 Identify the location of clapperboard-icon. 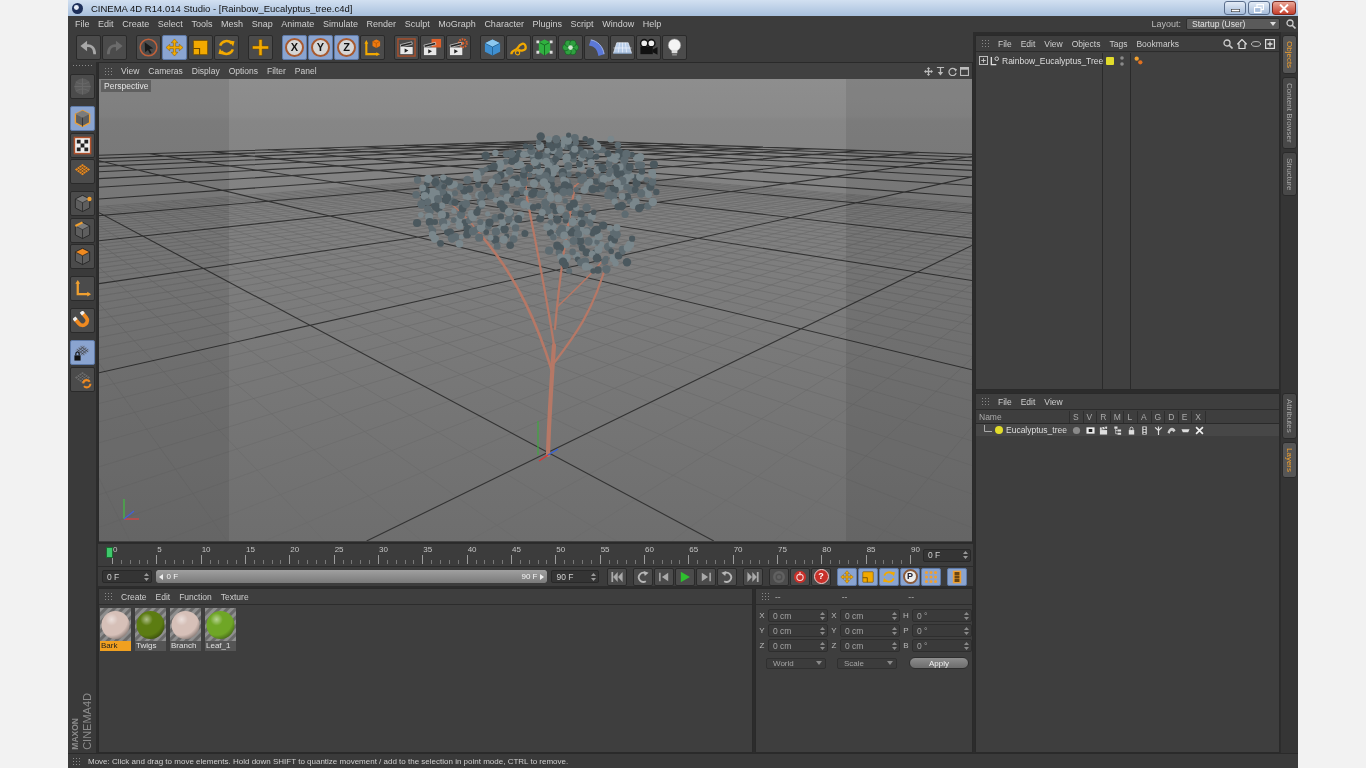
(1104, 430).